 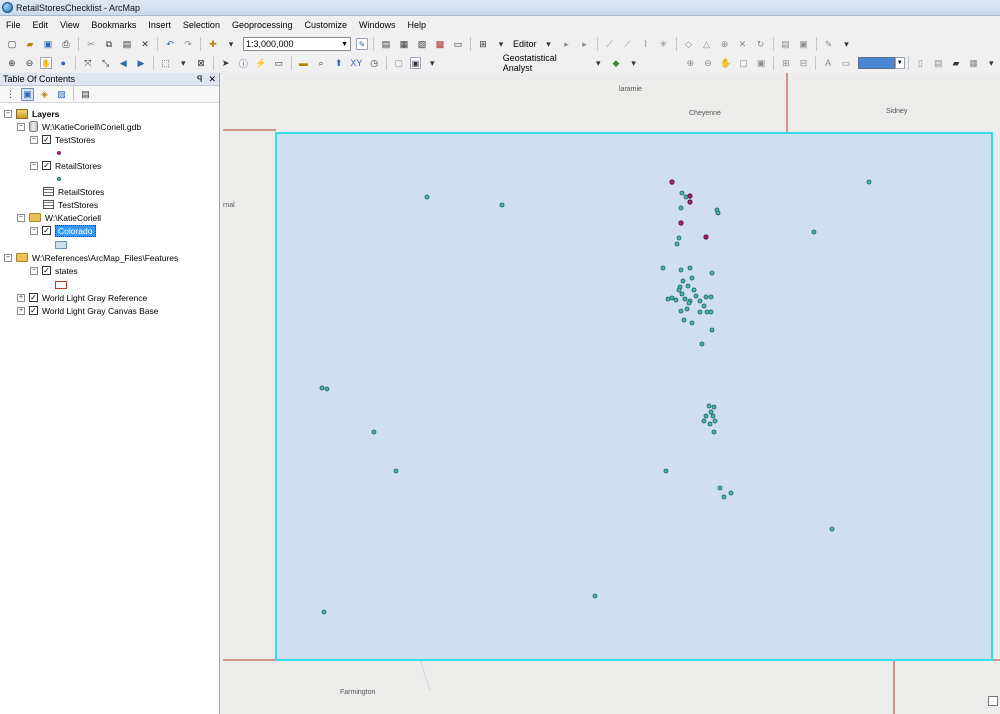 What do you see at coordinates (899, 63) in the screenshot?
I see `fill-color-dropdown-icon: ▼` at bounding box center [899, 63].